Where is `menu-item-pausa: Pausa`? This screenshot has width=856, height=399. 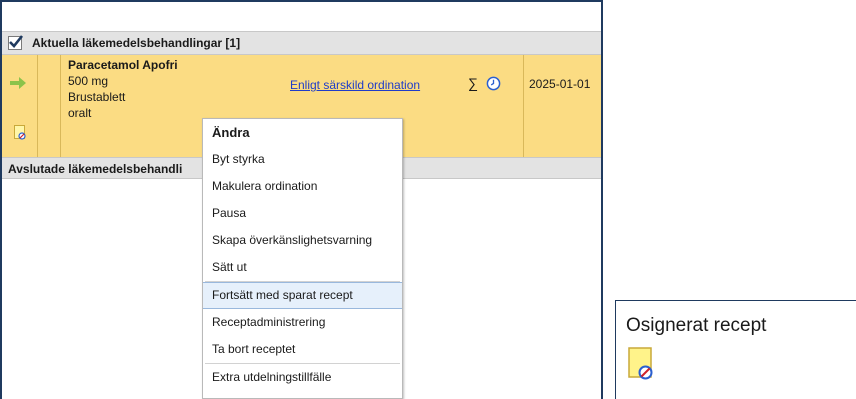 menu-item-pausa: Pausa is located at coordinates (302, 213).